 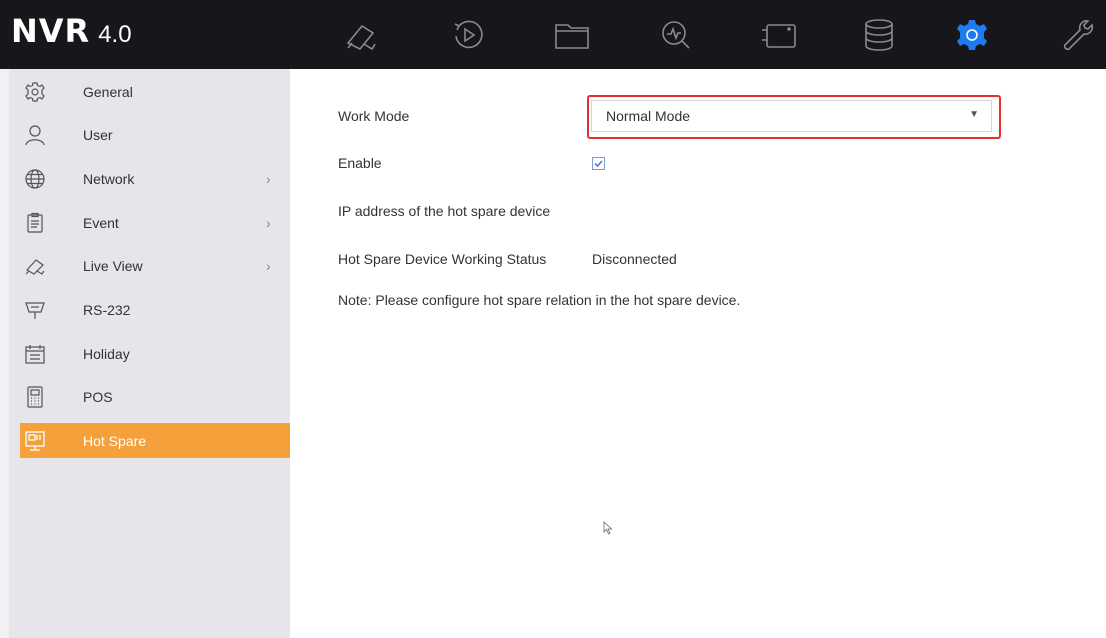 I want to click on sidebar-edge, so click(x=4, y=353).